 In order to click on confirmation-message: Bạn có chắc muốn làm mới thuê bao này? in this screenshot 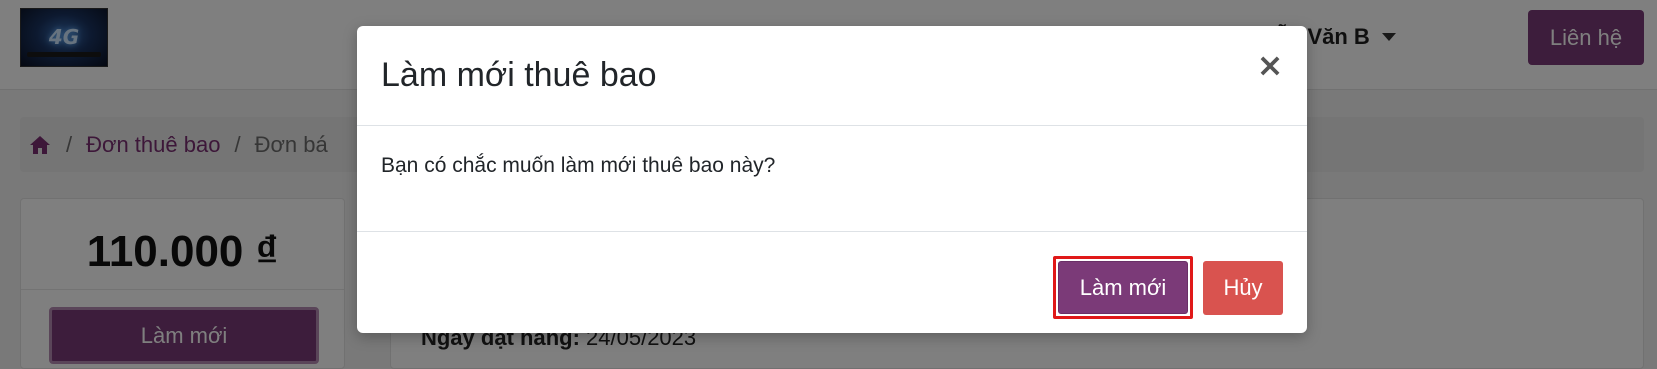, I will do `click(578, 165)`.